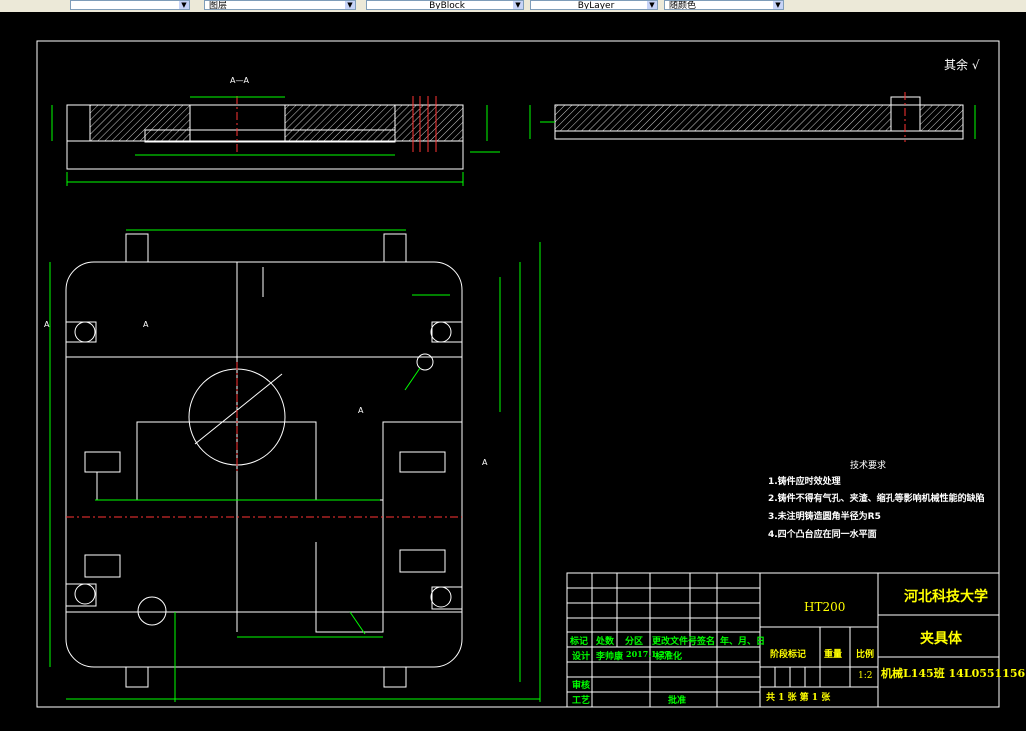  What do you see at coordinates (975, 65) in the screenshot?
I see `surface-finish-icon: √` at bounding box center [975, 65].